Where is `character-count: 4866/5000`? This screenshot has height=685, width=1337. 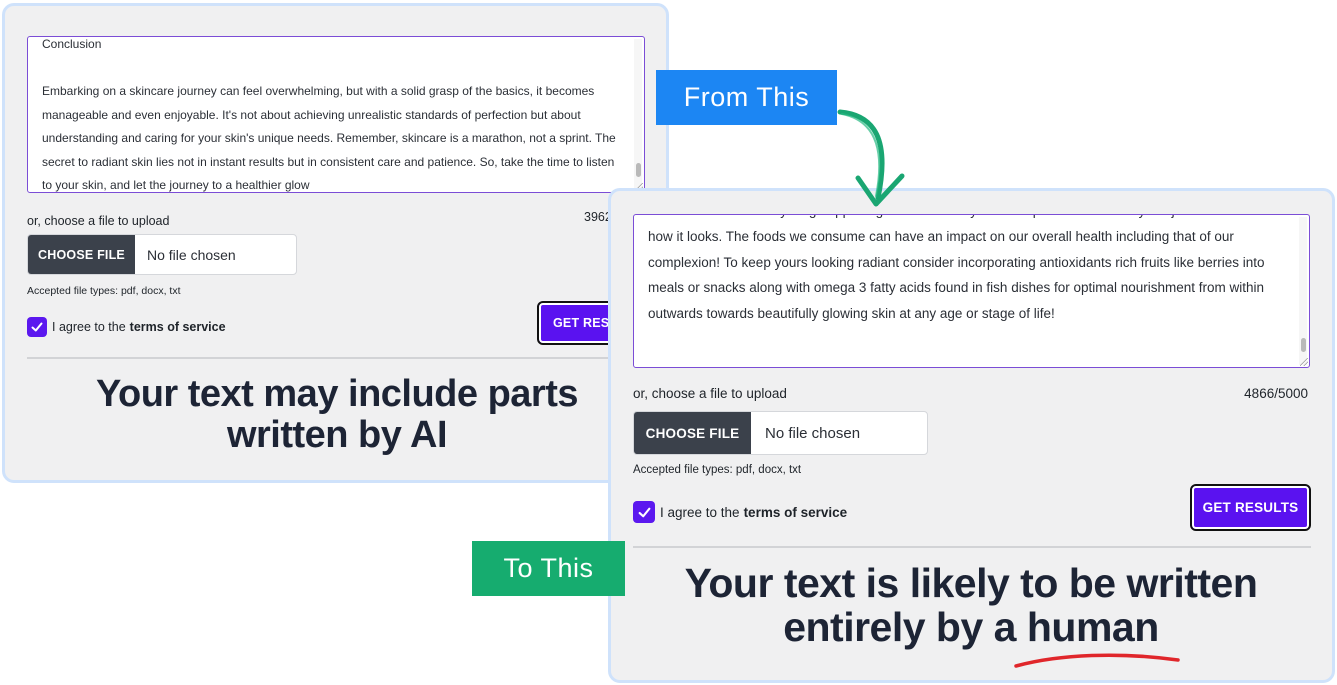 character-count: 4866/5000 is located at coordinates (1276, 393).